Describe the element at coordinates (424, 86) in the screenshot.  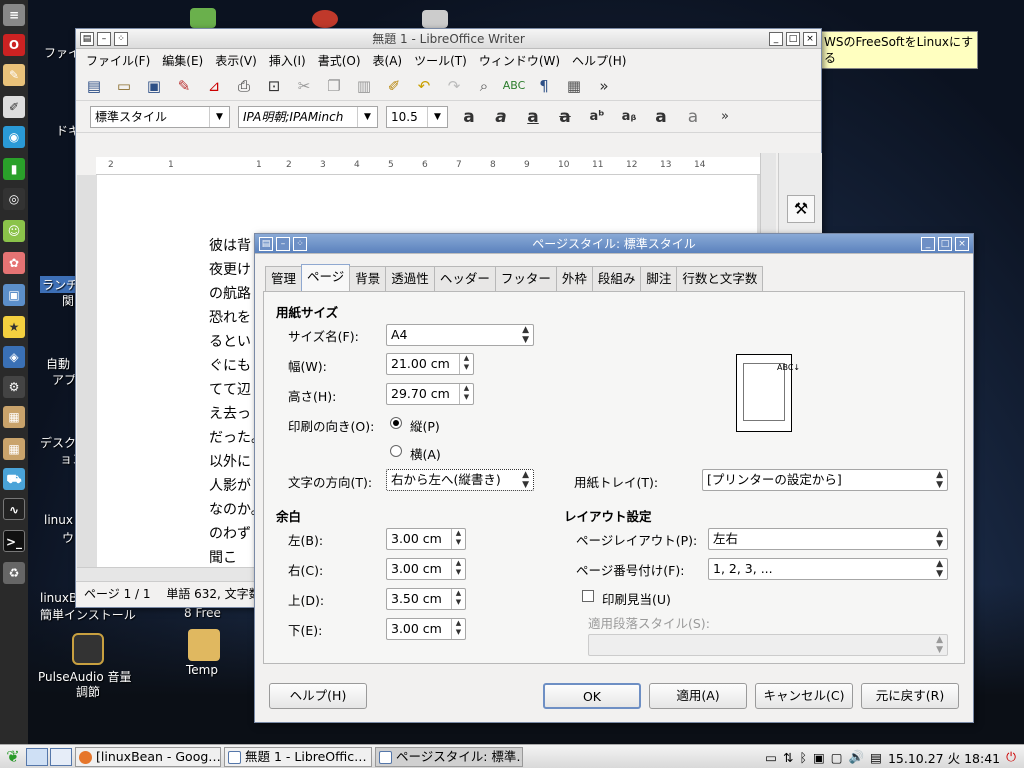
I see `undo-icon: ↶` at that location.